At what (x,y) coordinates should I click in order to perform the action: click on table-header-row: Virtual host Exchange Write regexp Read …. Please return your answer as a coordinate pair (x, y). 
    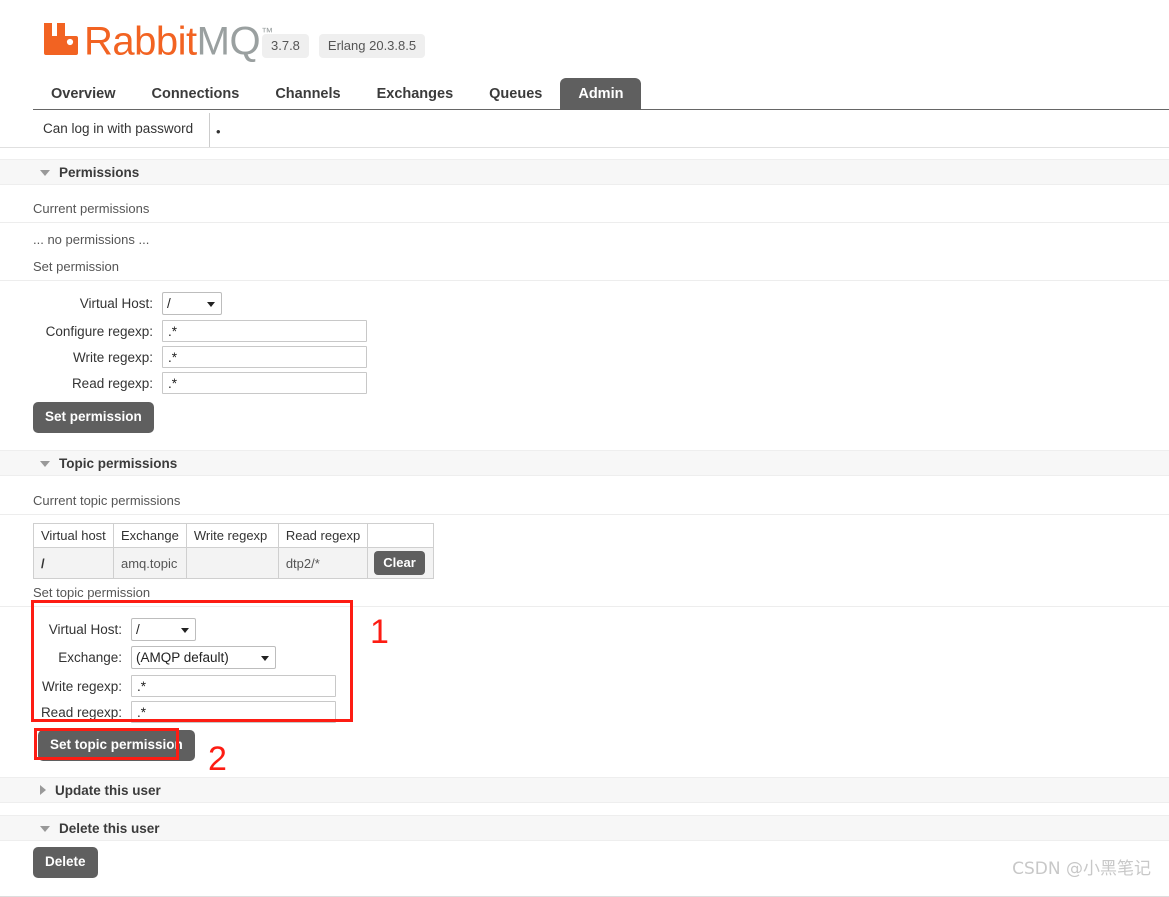
    Looking at the image, I should click on (234, 535).